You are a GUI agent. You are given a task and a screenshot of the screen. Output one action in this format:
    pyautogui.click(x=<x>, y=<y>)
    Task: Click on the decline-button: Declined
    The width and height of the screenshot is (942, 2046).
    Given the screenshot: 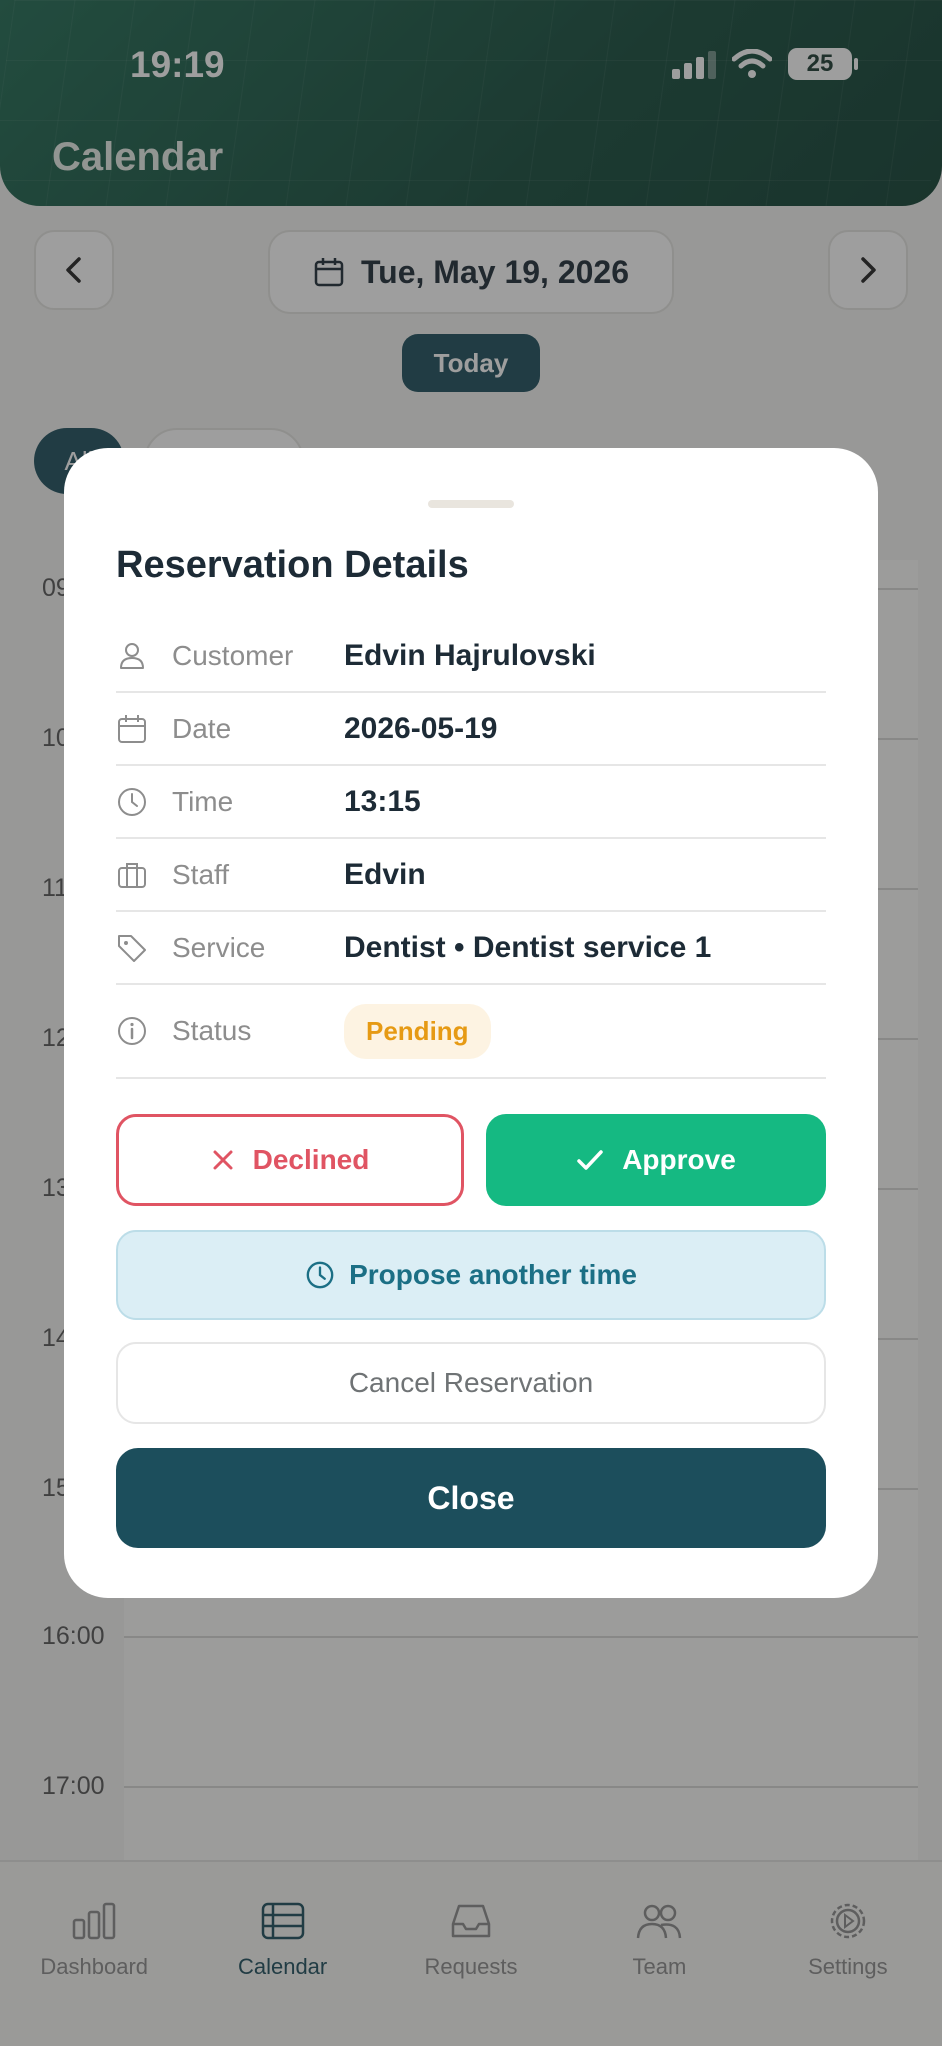 What is the action you would take?
    pyautogui.click(x=290, y=1160)
    